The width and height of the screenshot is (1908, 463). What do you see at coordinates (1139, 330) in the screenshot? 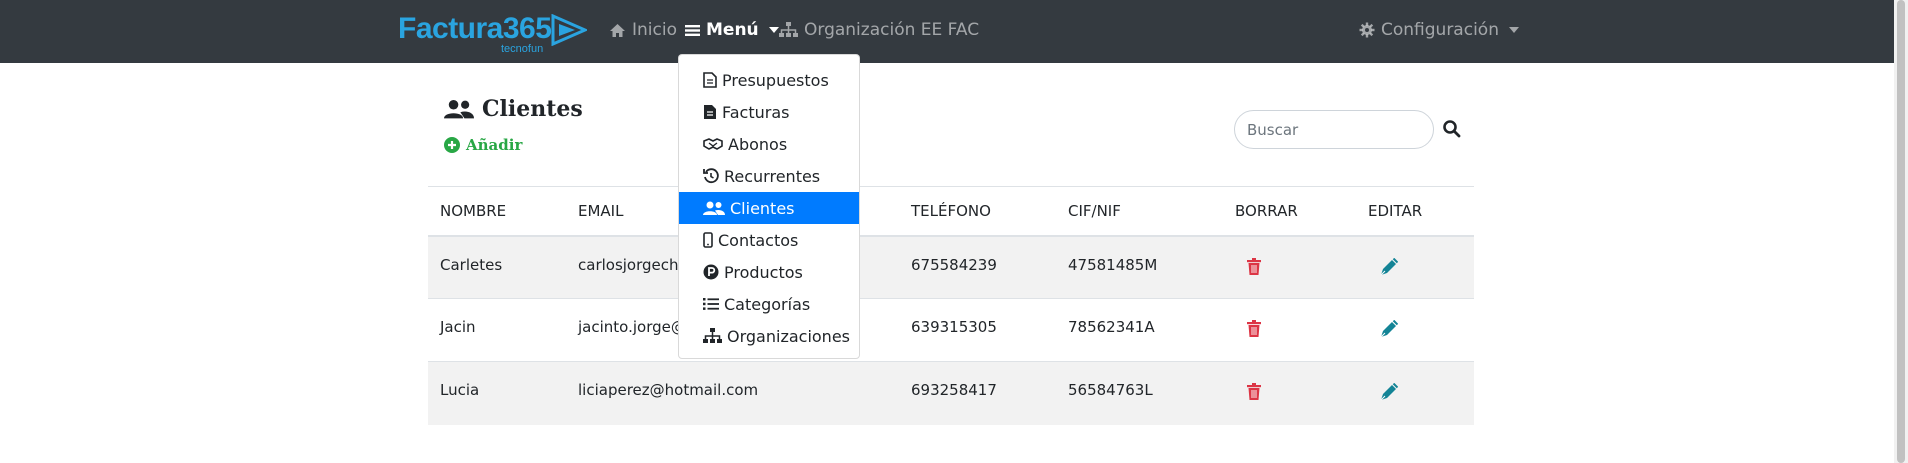
I see `cell-cif: 78562341A` at bounding box center [1139, 330].